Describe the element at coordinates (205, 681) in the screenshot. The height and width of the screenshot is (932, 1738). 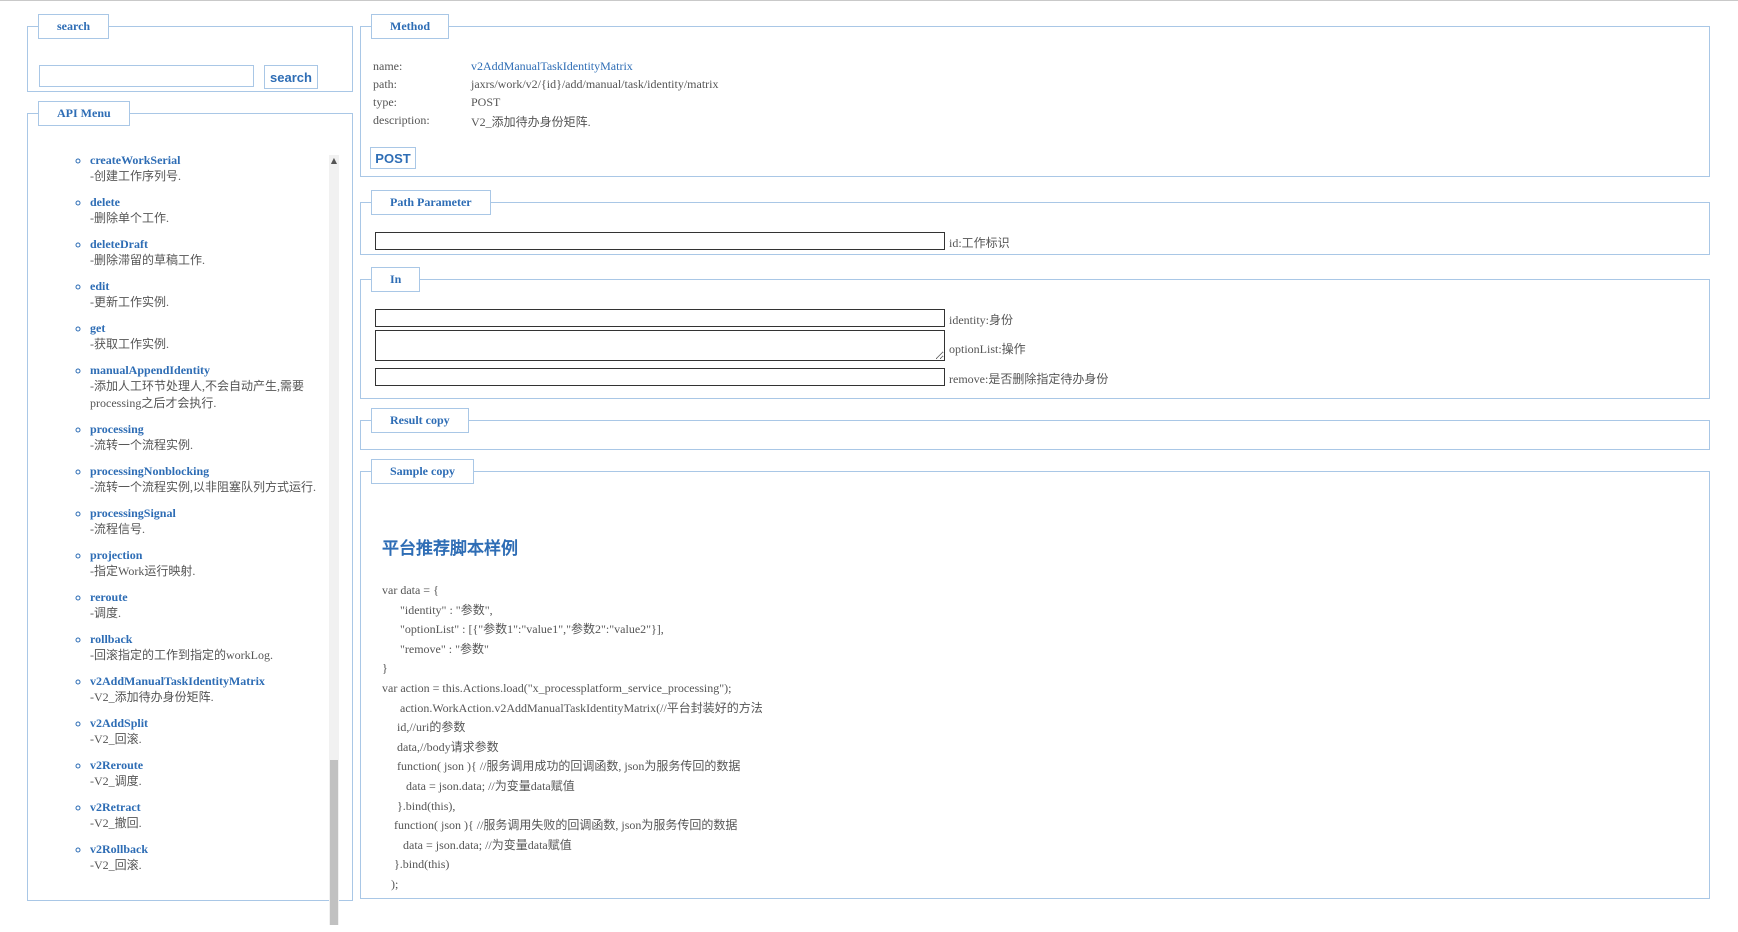
I see `menu-item-link: v2AddManualTaskIdentityMatrix` at that location.